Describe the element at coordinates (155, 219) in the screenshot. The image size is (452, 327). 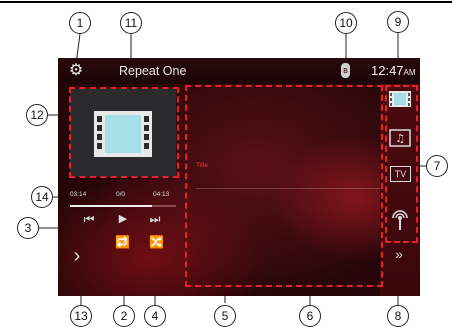
I see `next-track-icon: ⏭` at that location.